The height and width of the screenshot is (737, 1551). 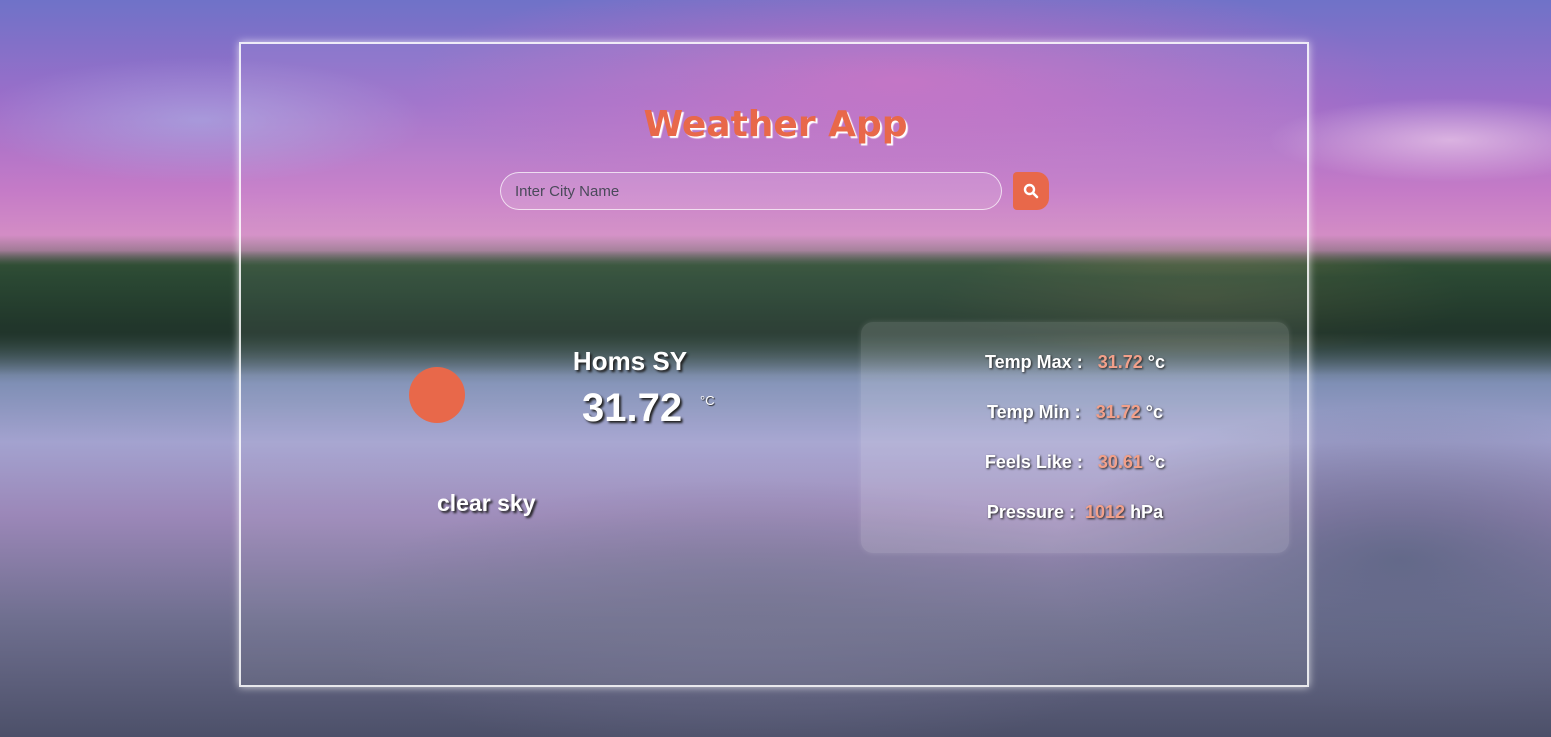 What do you see at coordinates (1034, 362) in the screenshot?
I see `detail-label: Temp Max :` at bounding box center [1034, 362].